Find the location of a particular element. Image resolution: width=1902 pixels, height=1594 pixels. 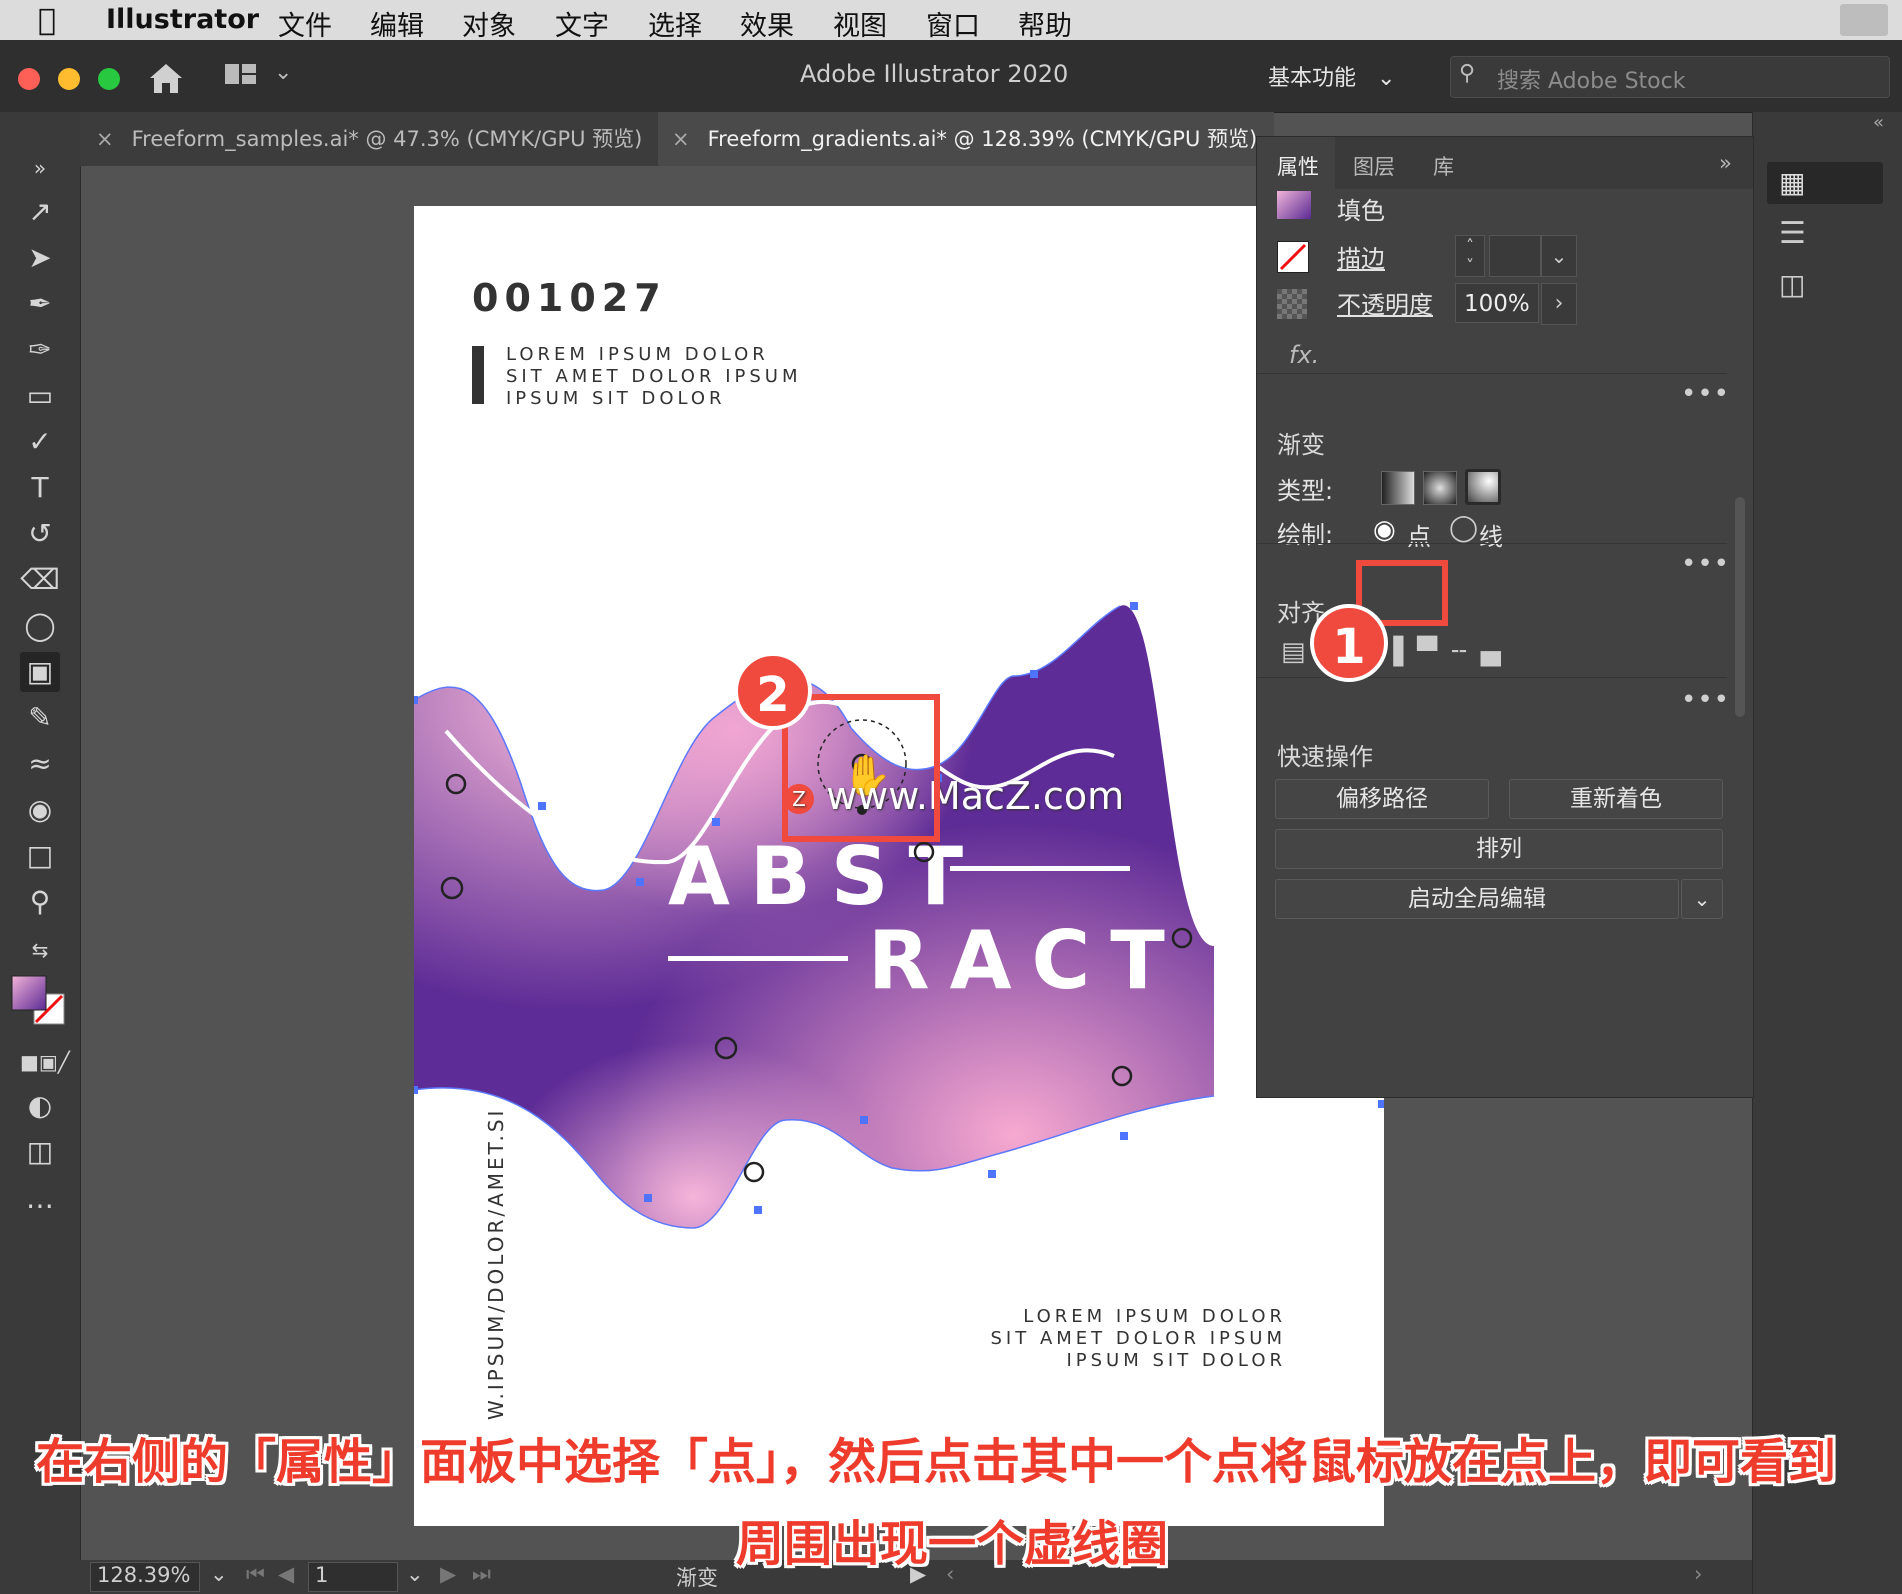

type-tool-icon: T is located at coordinates (40, 488).